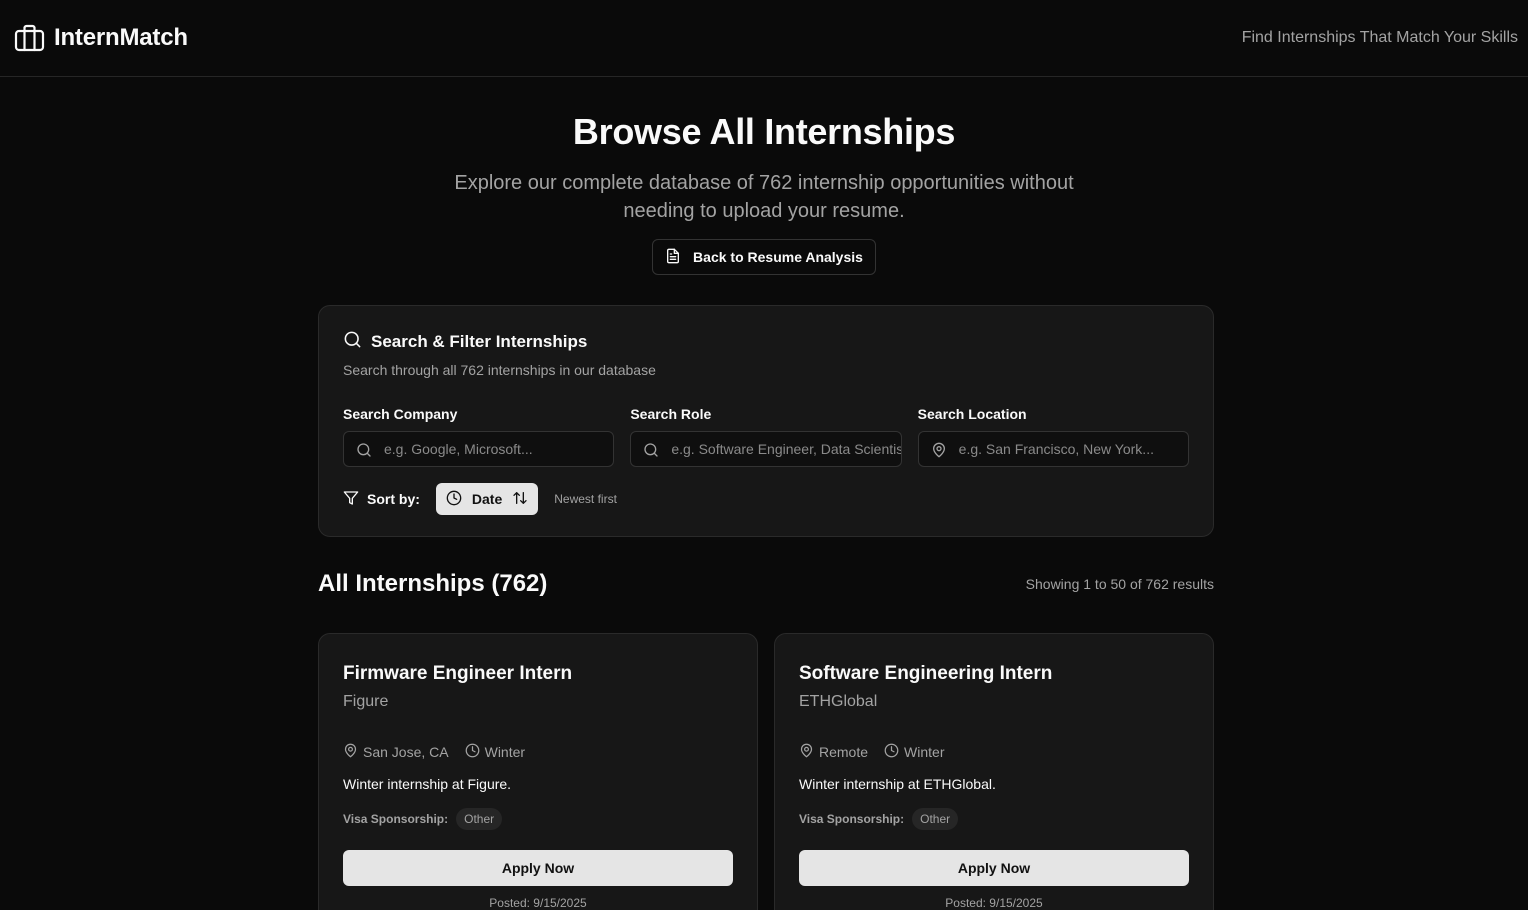  I want to click on page-title: Browse All Internships, so click(764, 131).